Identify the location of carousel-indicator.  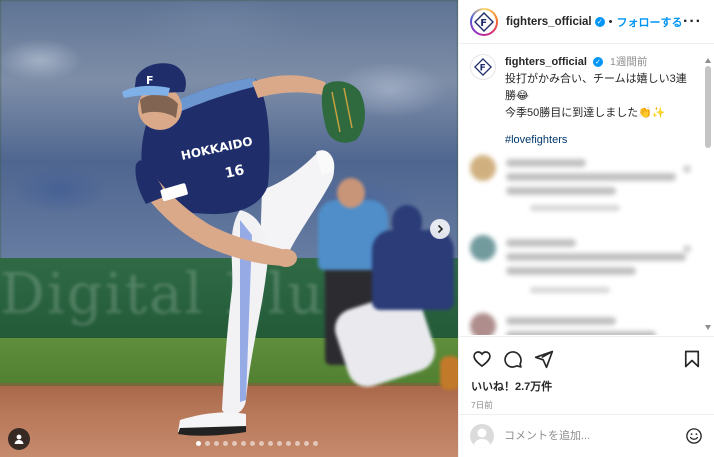
(257, 443).